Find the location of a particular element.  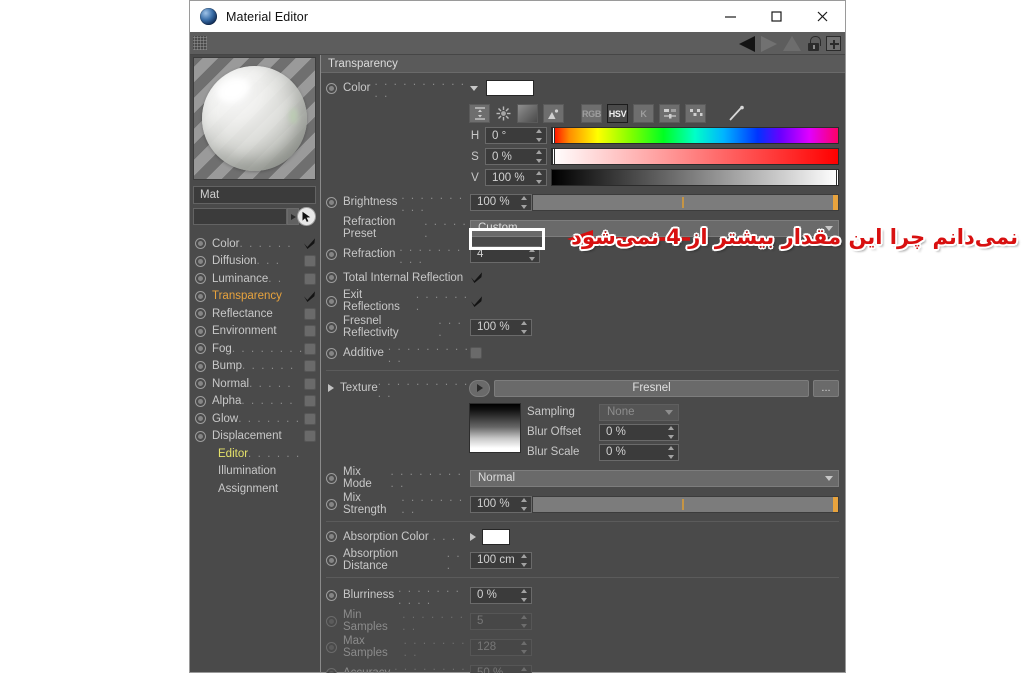

fresnel-reflectivity-spinner is located at coordinates (523, 327).